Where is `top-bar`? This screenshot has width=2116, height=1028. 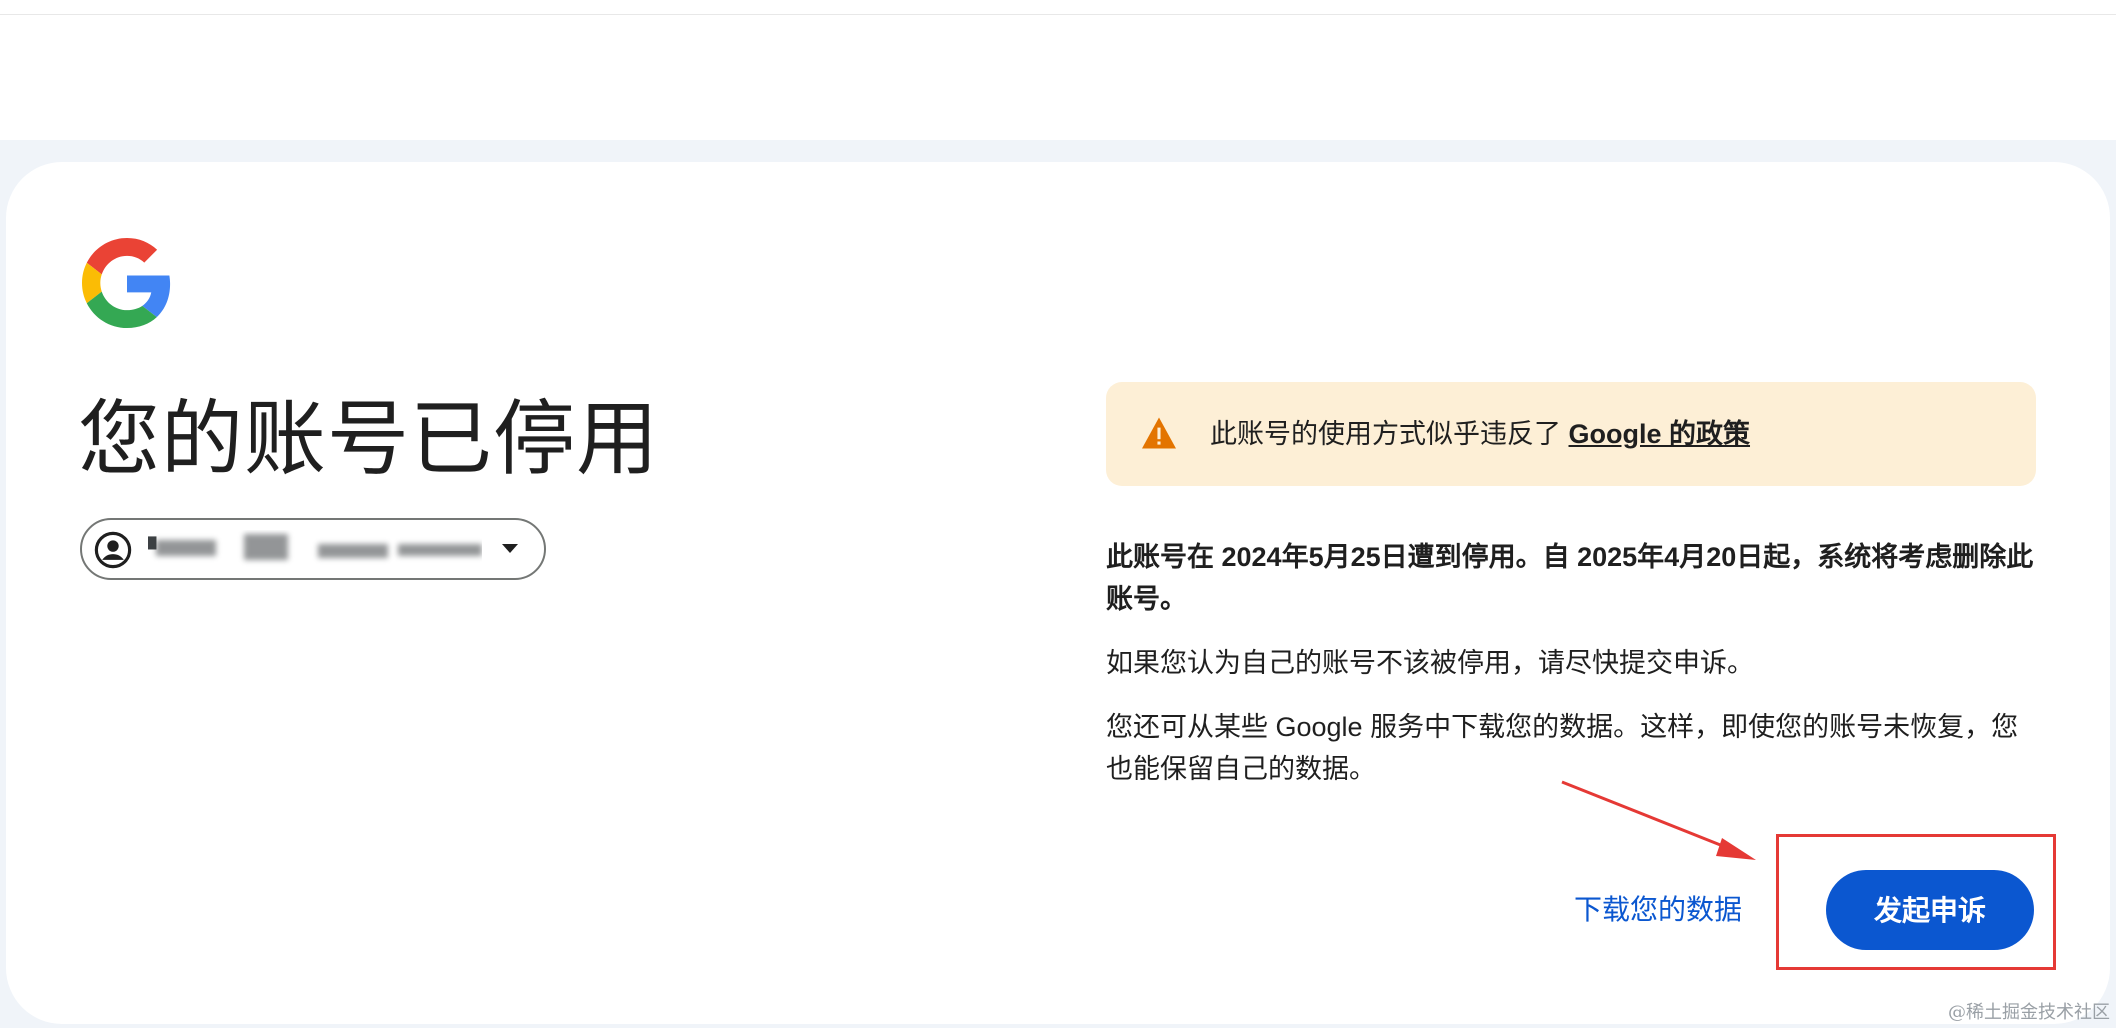
top-bar is located at coordinates (1058, 7).